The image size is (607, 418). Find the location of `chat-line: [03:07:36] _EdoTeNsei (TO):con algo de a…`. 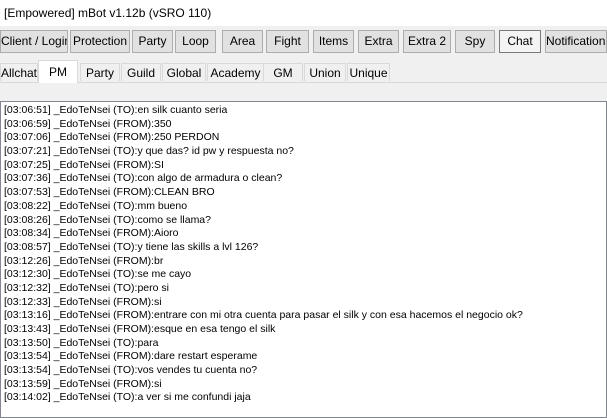

chat-line: [03:07:36] _EdoTeNsei (TO):con algo de a… is located at coordinates (143, 178).